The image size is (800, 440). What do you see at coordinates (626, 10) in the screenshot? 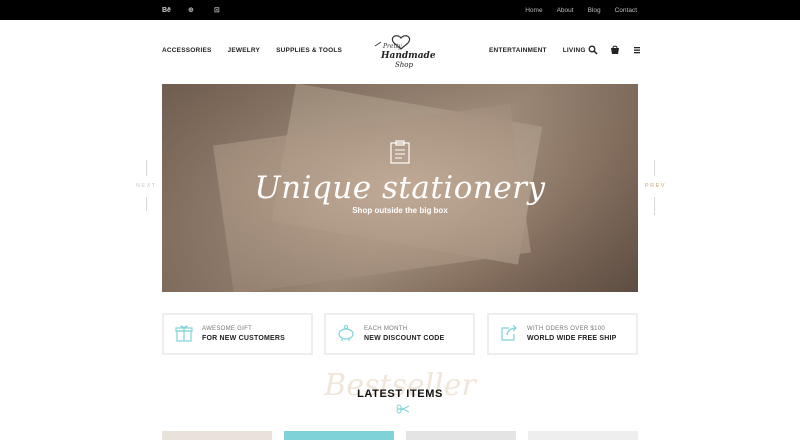
I see `top-link-contact: Contact` at bounding box center [626, 10].